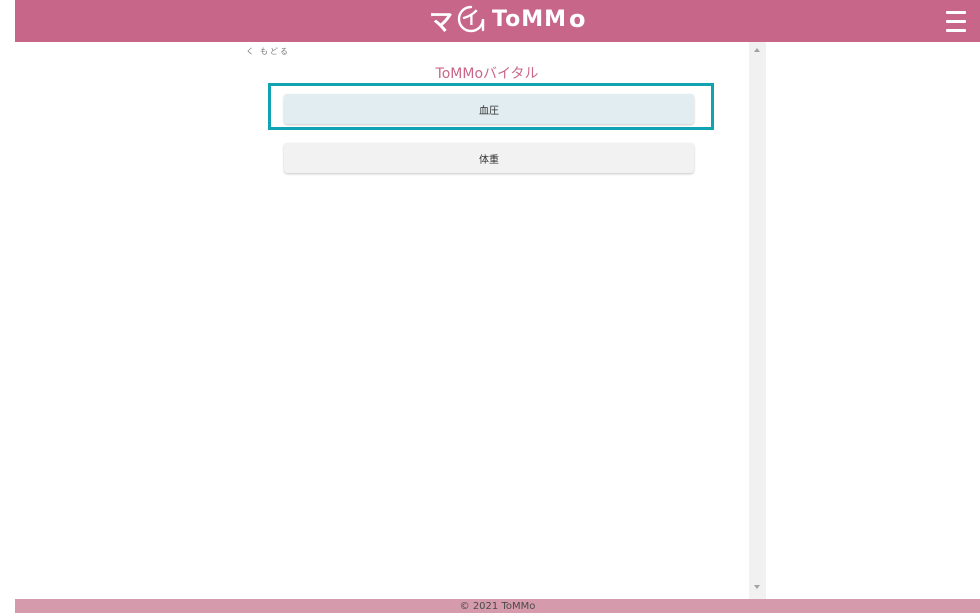  Describe the element at coordinates (757, 50) in the screenshot. I see `scroll-up-arrow-icon` at that location.